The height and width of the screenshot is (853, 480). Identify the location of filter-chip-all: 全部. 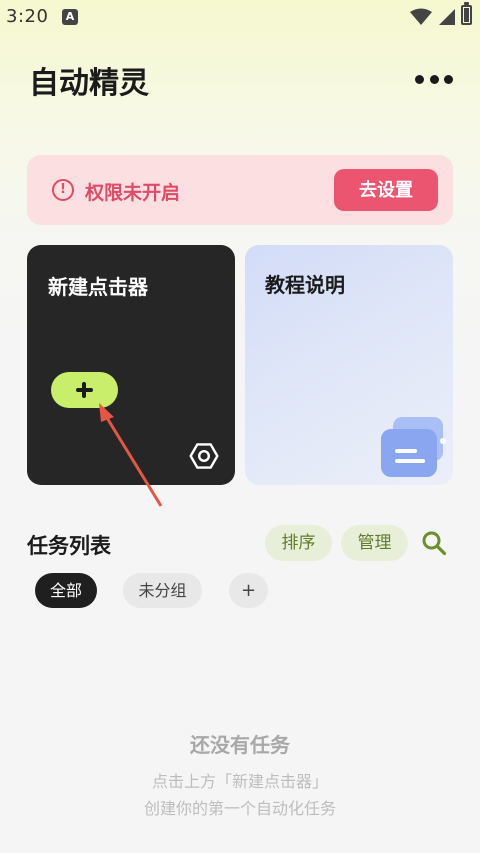
(66, 590).